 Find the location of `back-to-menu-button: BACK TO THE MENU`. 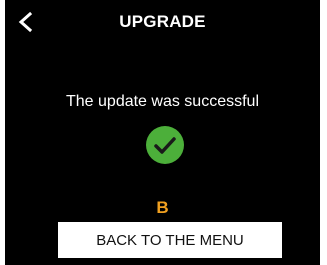

back-to-menu-button: BACK TO THE MENU is located at coordinates (170, 240).